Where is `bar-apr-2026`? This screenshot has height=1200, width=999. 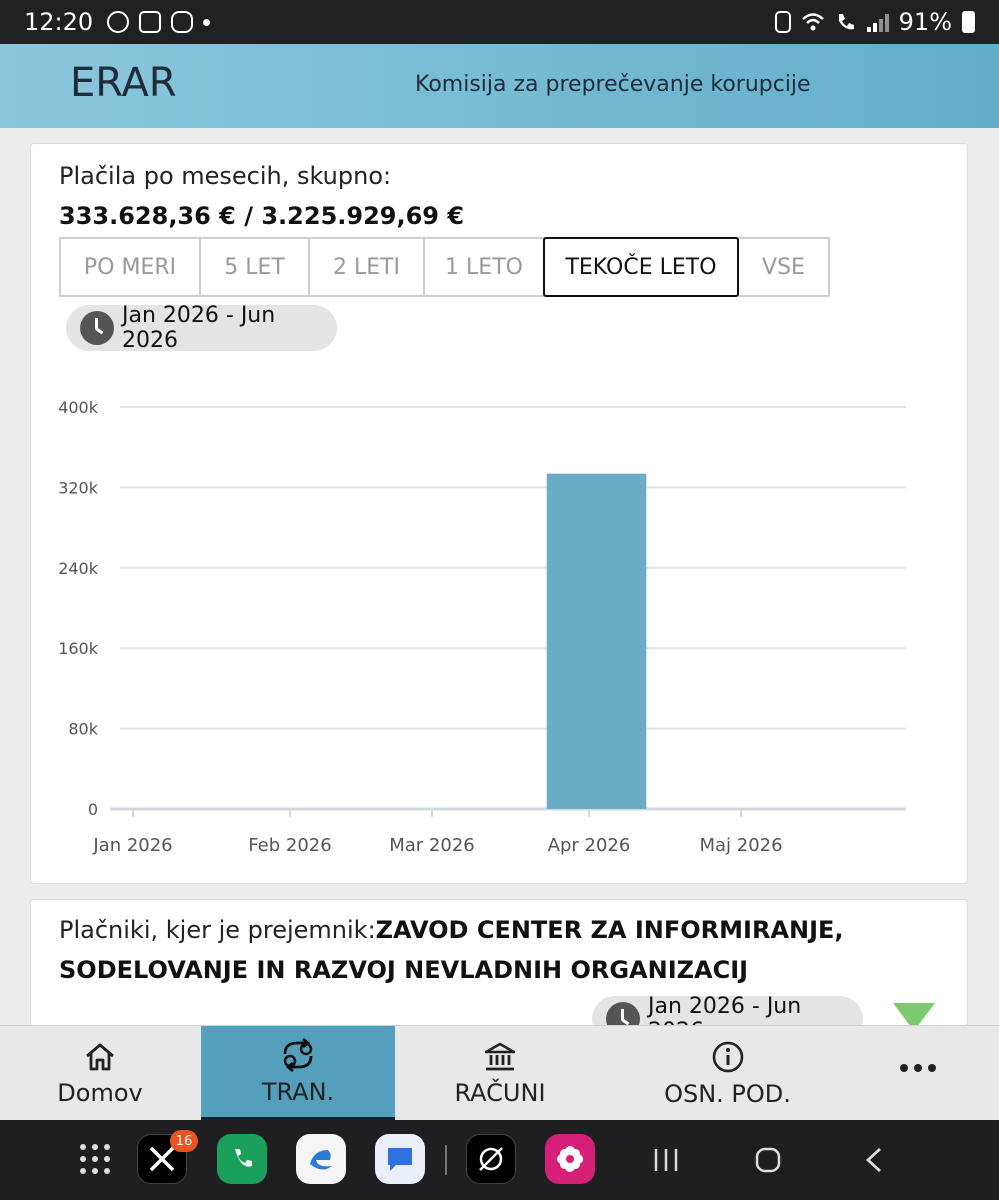 bar-apr-2026 is located at coordinates (596, 641).